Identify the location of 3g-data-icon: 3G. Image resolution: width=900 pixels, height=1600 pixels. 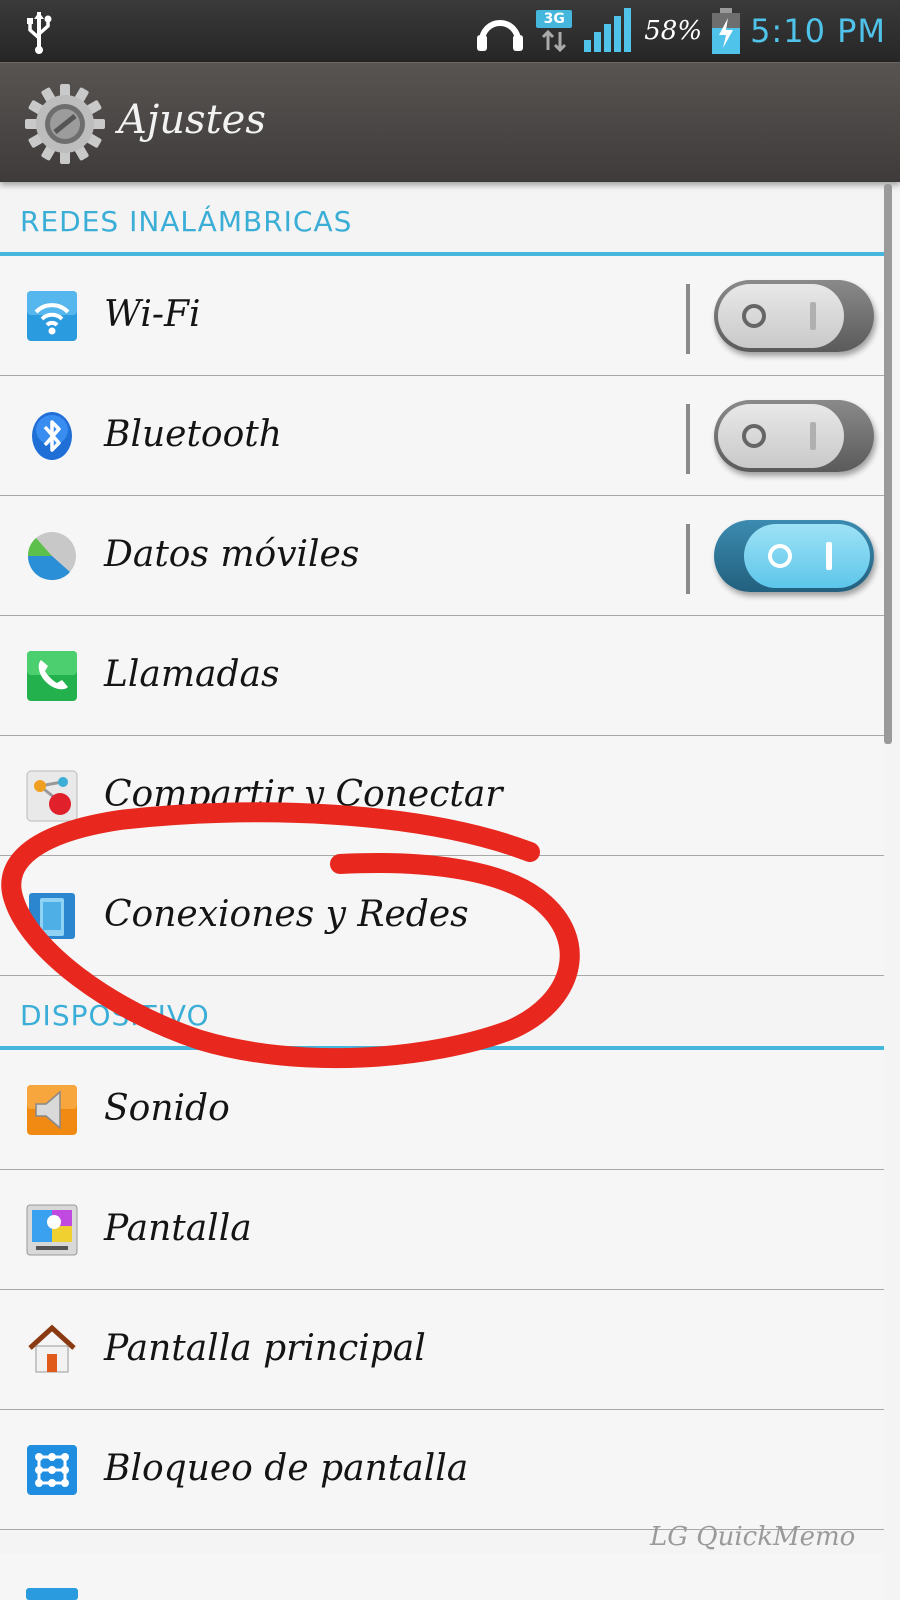
(554, 31).